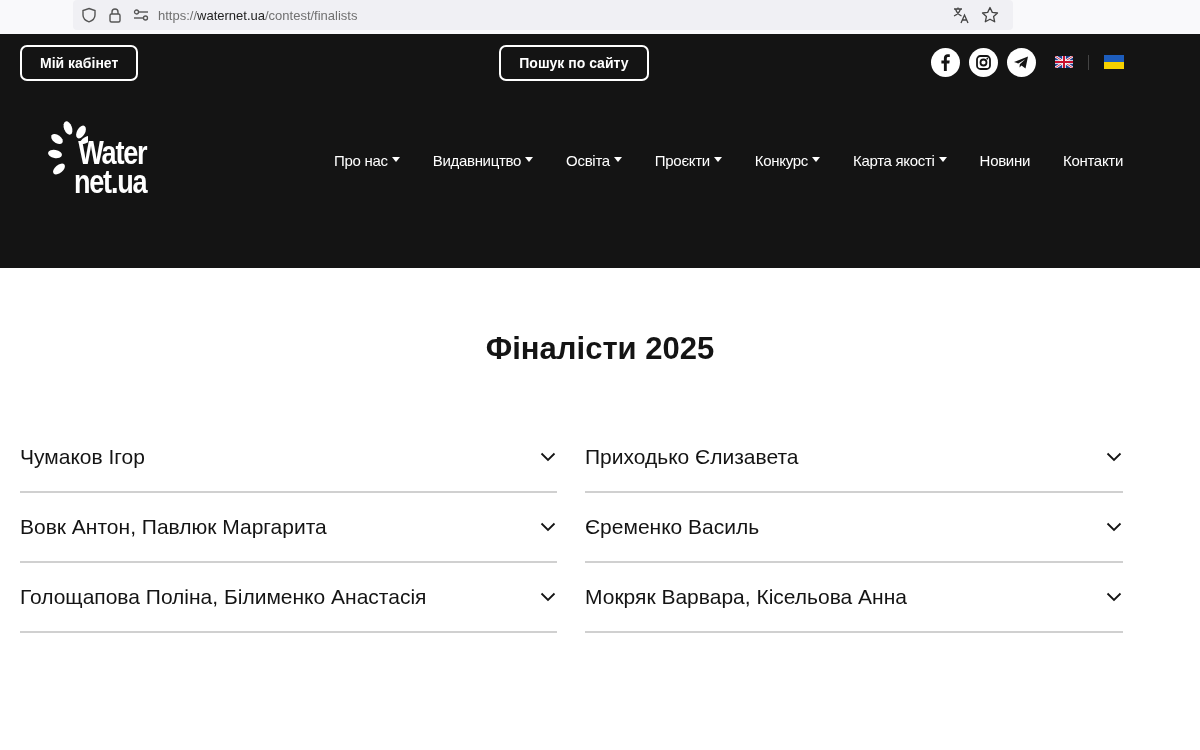 Image resolution: width=1200 pixels, height=750 pixels. What do you see at coordinates (1064, 62) in the screenshot?
I see `uk-flag-icon` at bounding box center [1064, 62].